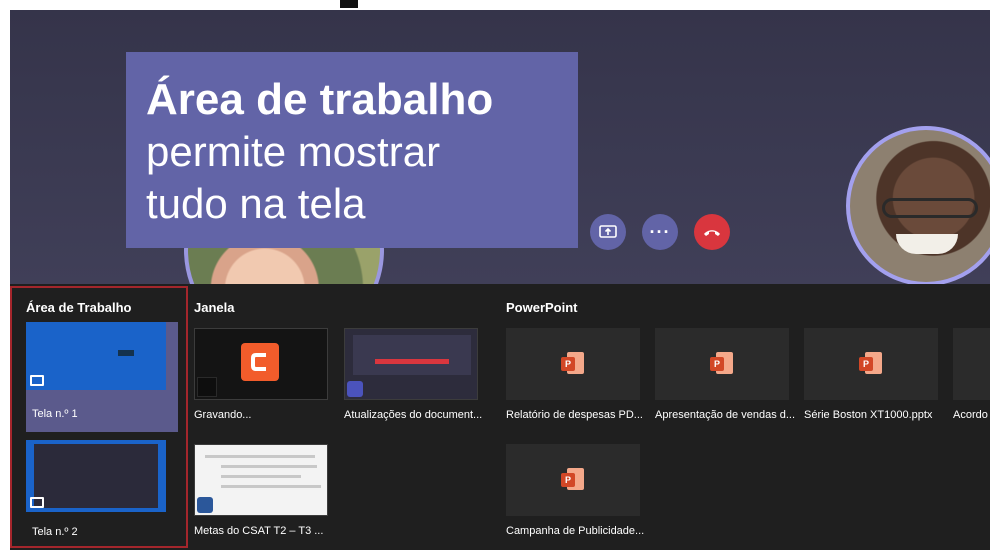 The width and height of the screenshot is (990, 550). I want to click on ppt-label: Série Boston XT1000.pptx, so click(868, 415).